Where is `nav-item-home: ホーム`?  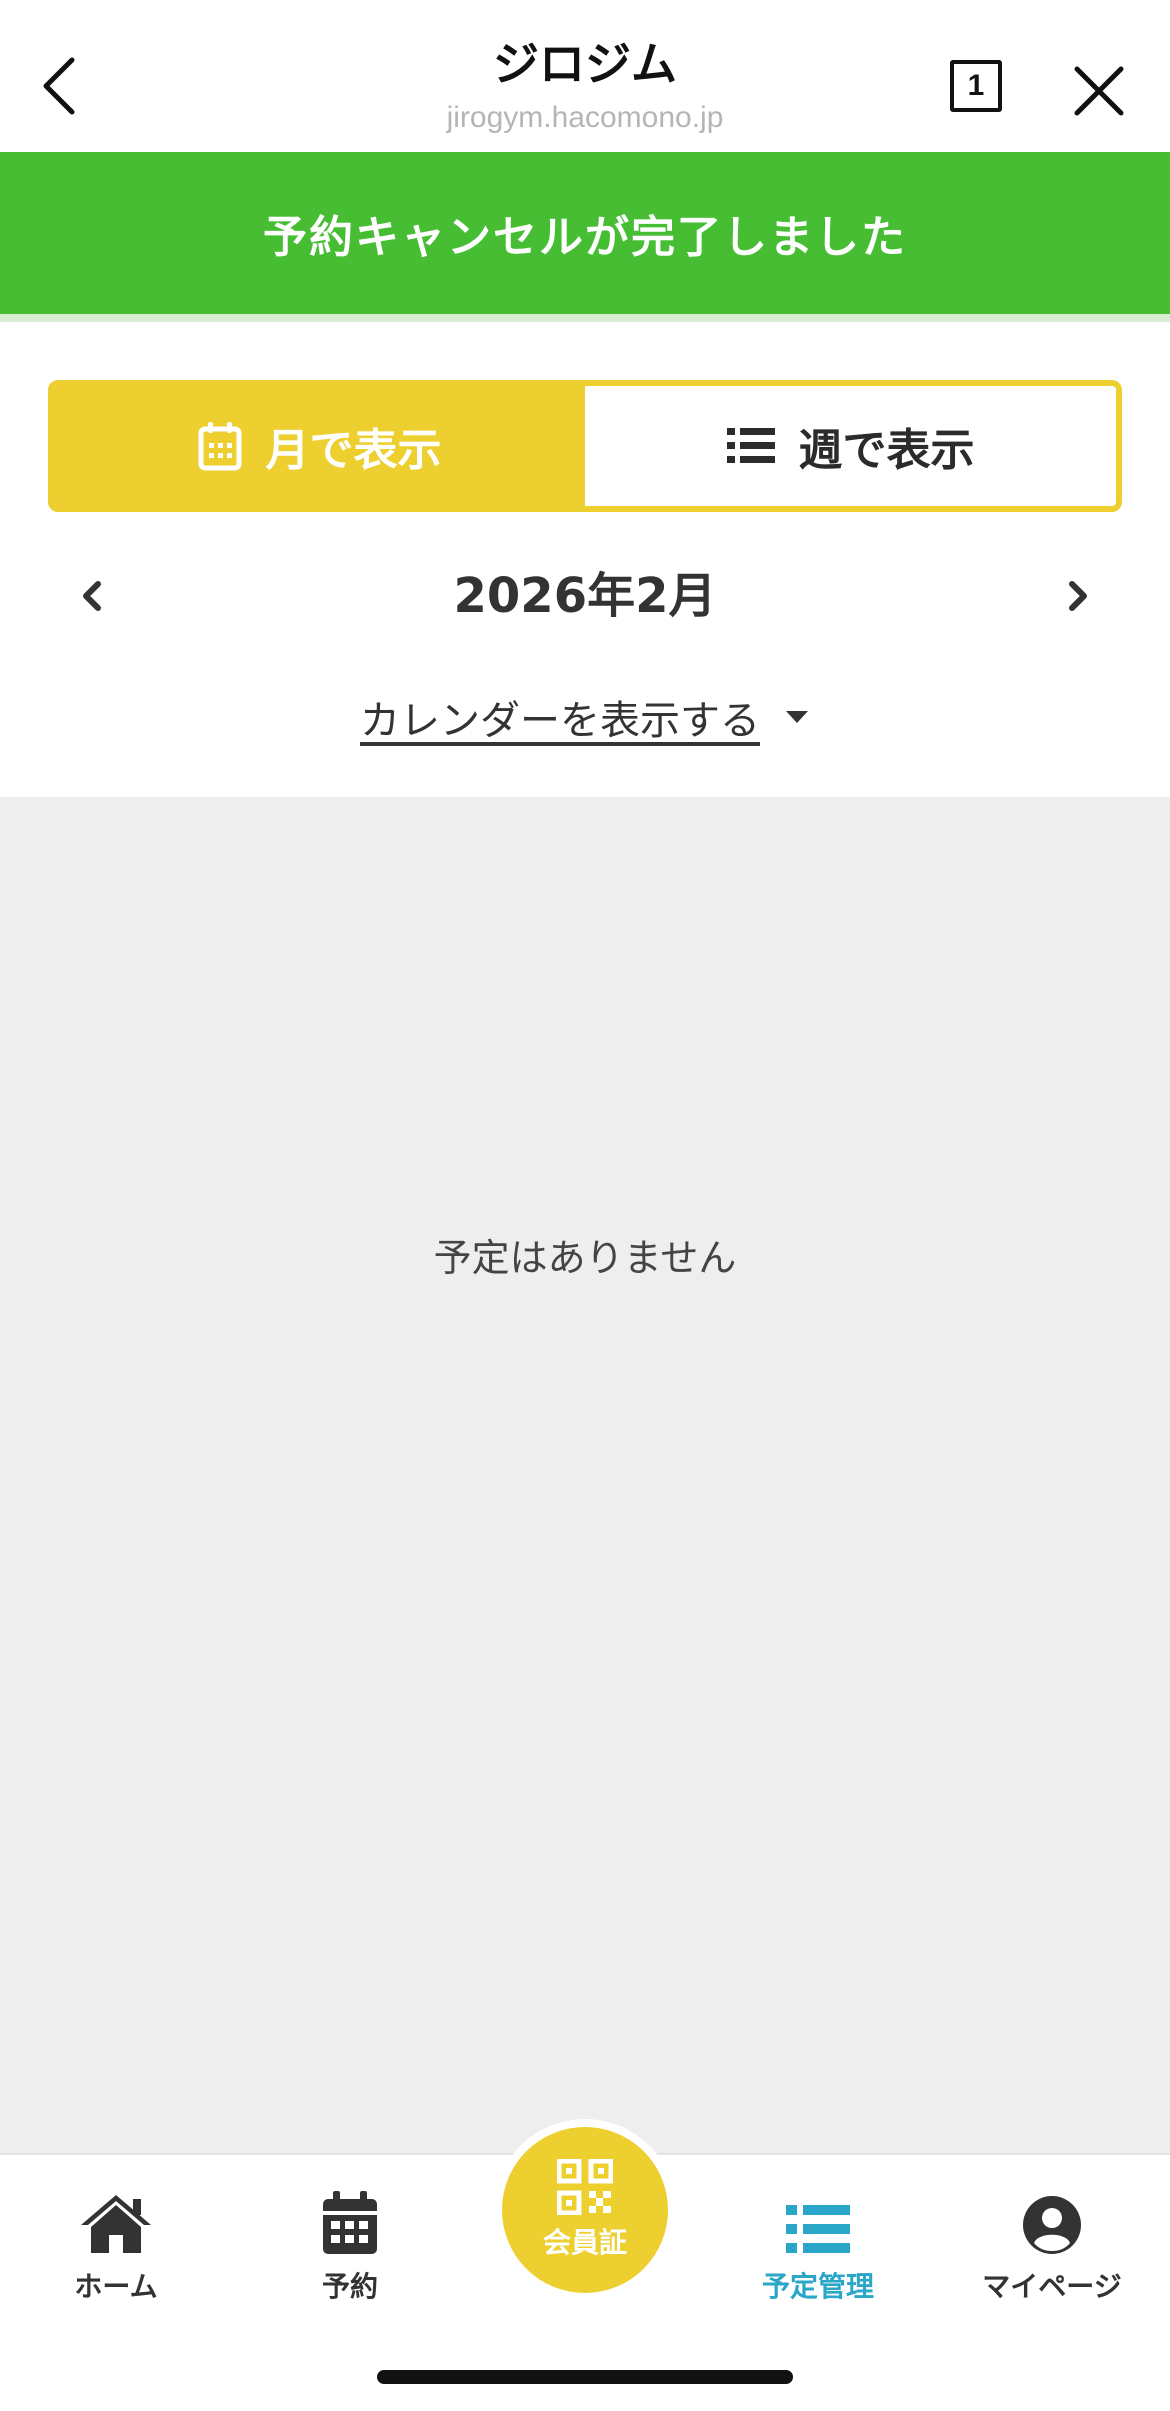
nav-item-home: ホーム is located at coordinates (116, 2240).